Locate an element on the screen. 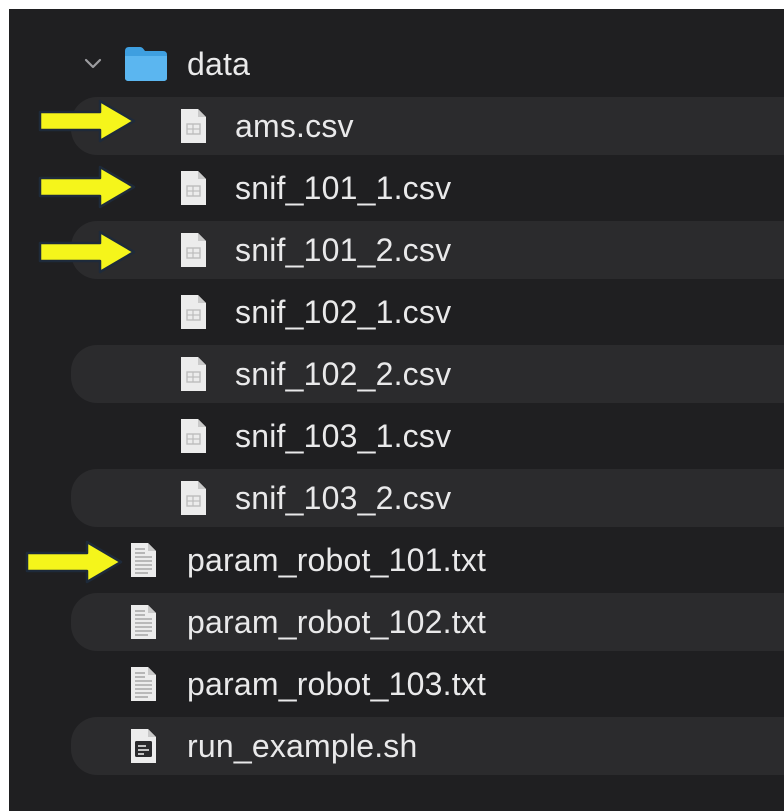 Image resolution: width=784 pixels, height=811 pixels. file-label: ams.csv is located at coordinates (294, 126).